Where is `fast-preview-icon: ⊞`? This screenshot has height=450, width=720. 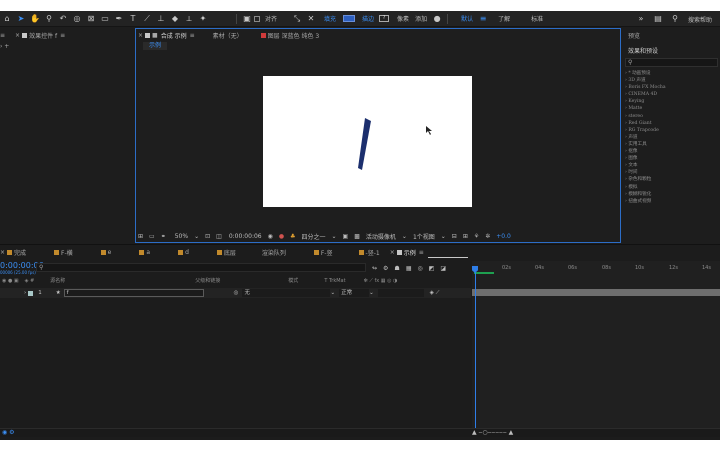 fast-preview-icon: ⊞ is located at coordinates (465, 236).